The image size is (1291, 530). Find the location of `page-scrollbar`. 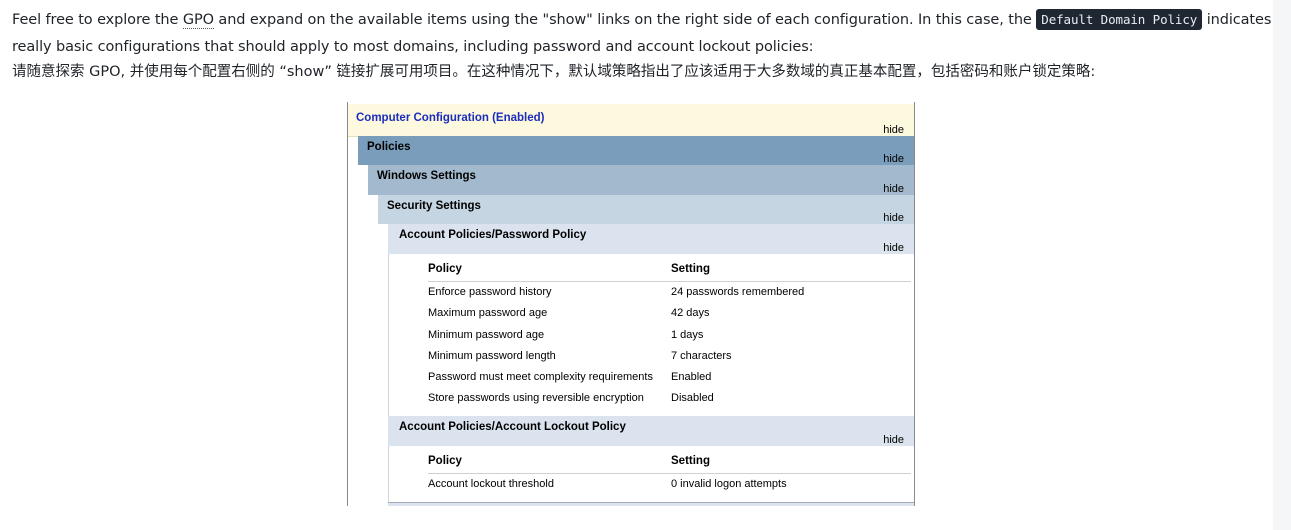

page-scrollbar is located at coordinates (1282, 265).